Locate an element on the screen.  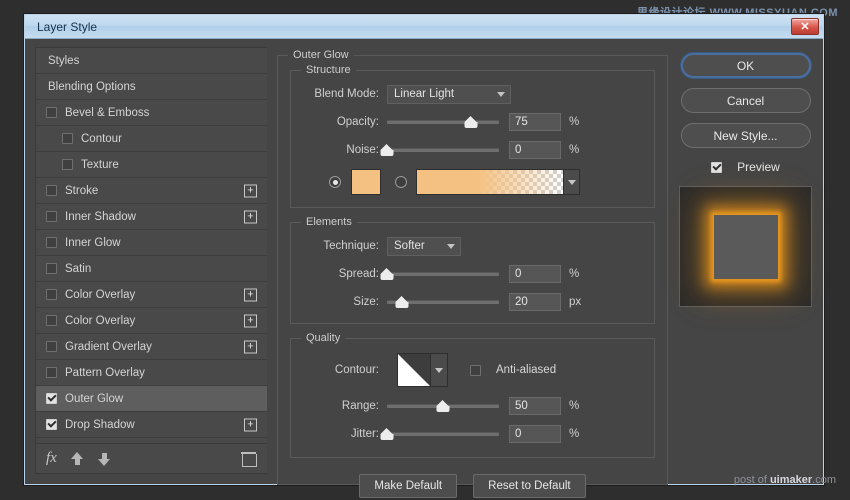
opacity-row: Opacity: 75 % is located at coordinates (472, 122).